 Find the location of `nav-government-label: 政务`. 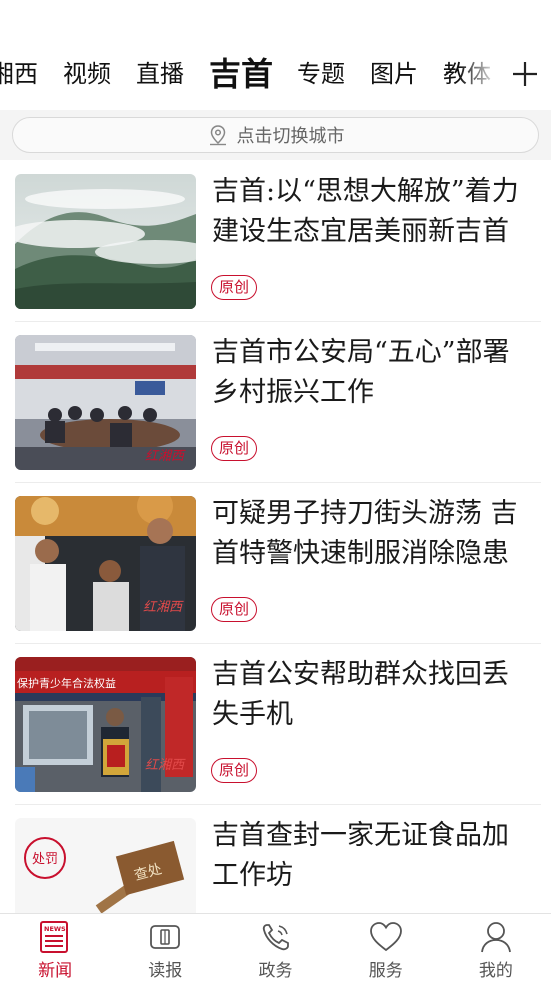

nav-government-label: 政务 is located at coordinates (275, 971).